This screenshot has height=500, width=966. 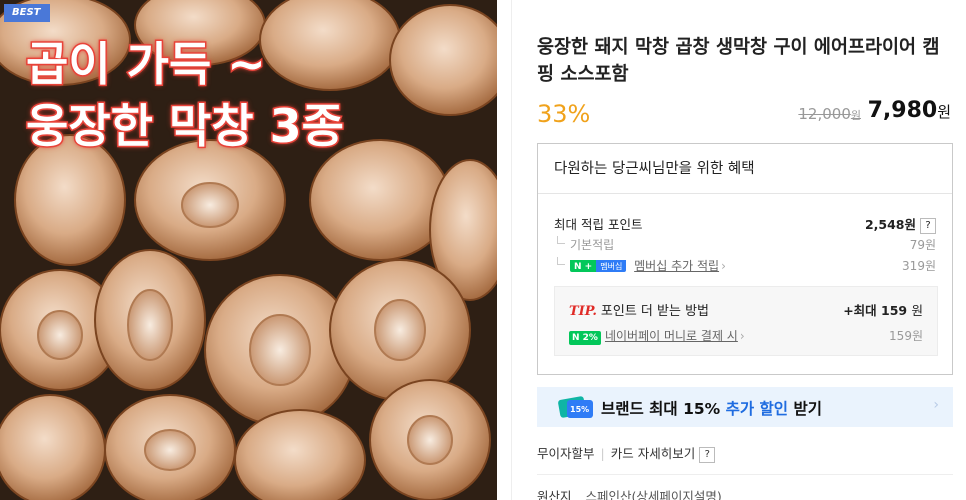 I want to click on naverpay-points-value: 159원, so click(x=906, y=336).